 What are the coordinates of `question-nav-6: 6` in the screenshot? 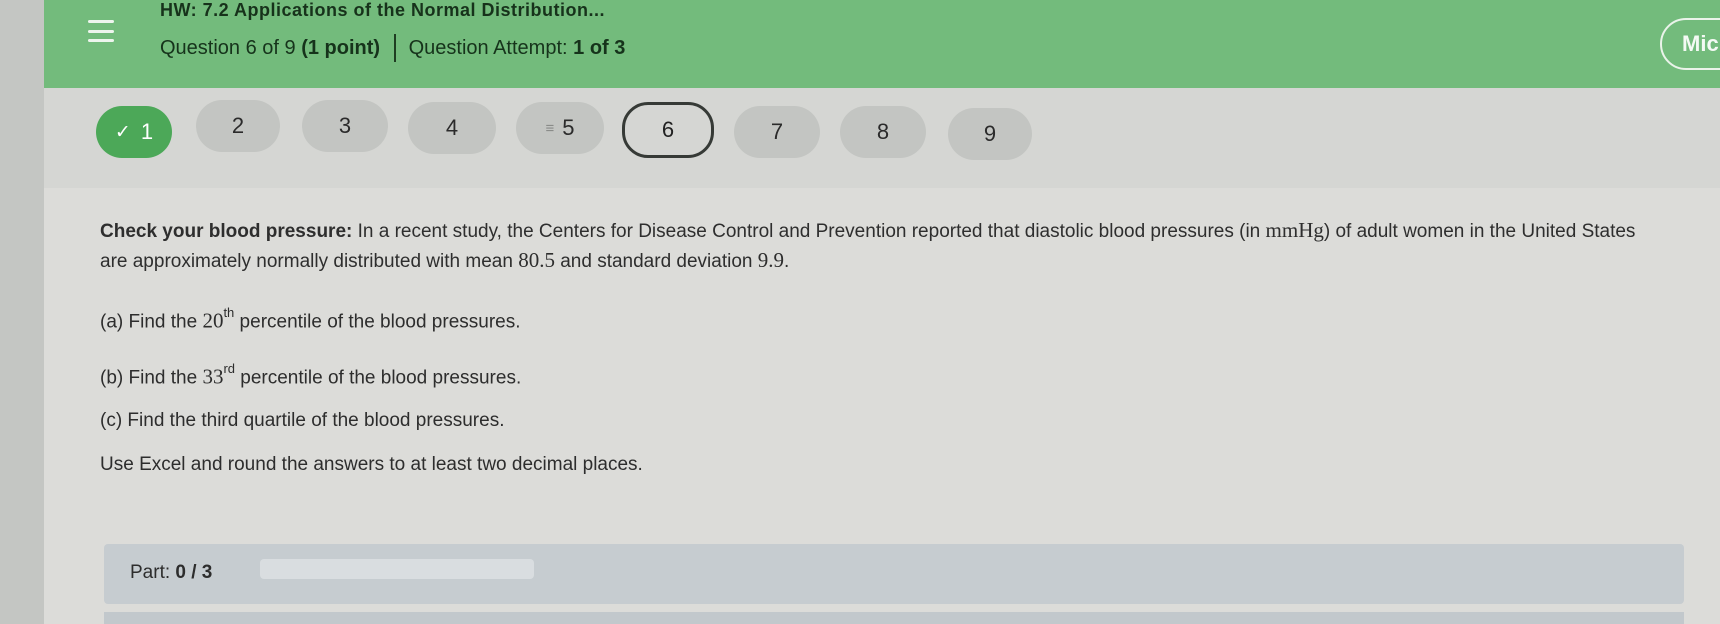 It's located at (668, 130).